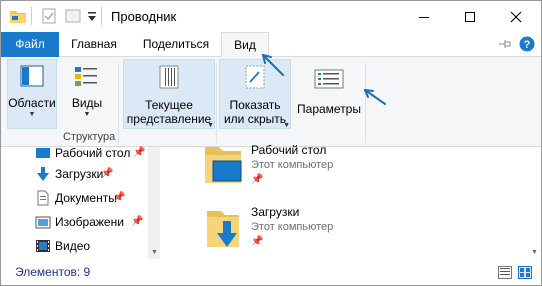 The width and height of the screenshot is (542, 286). What do you see at coordinates (535, 203) in the screenshot?
I see `main-scrollbar: ▼` at bounding box center [535, 203].